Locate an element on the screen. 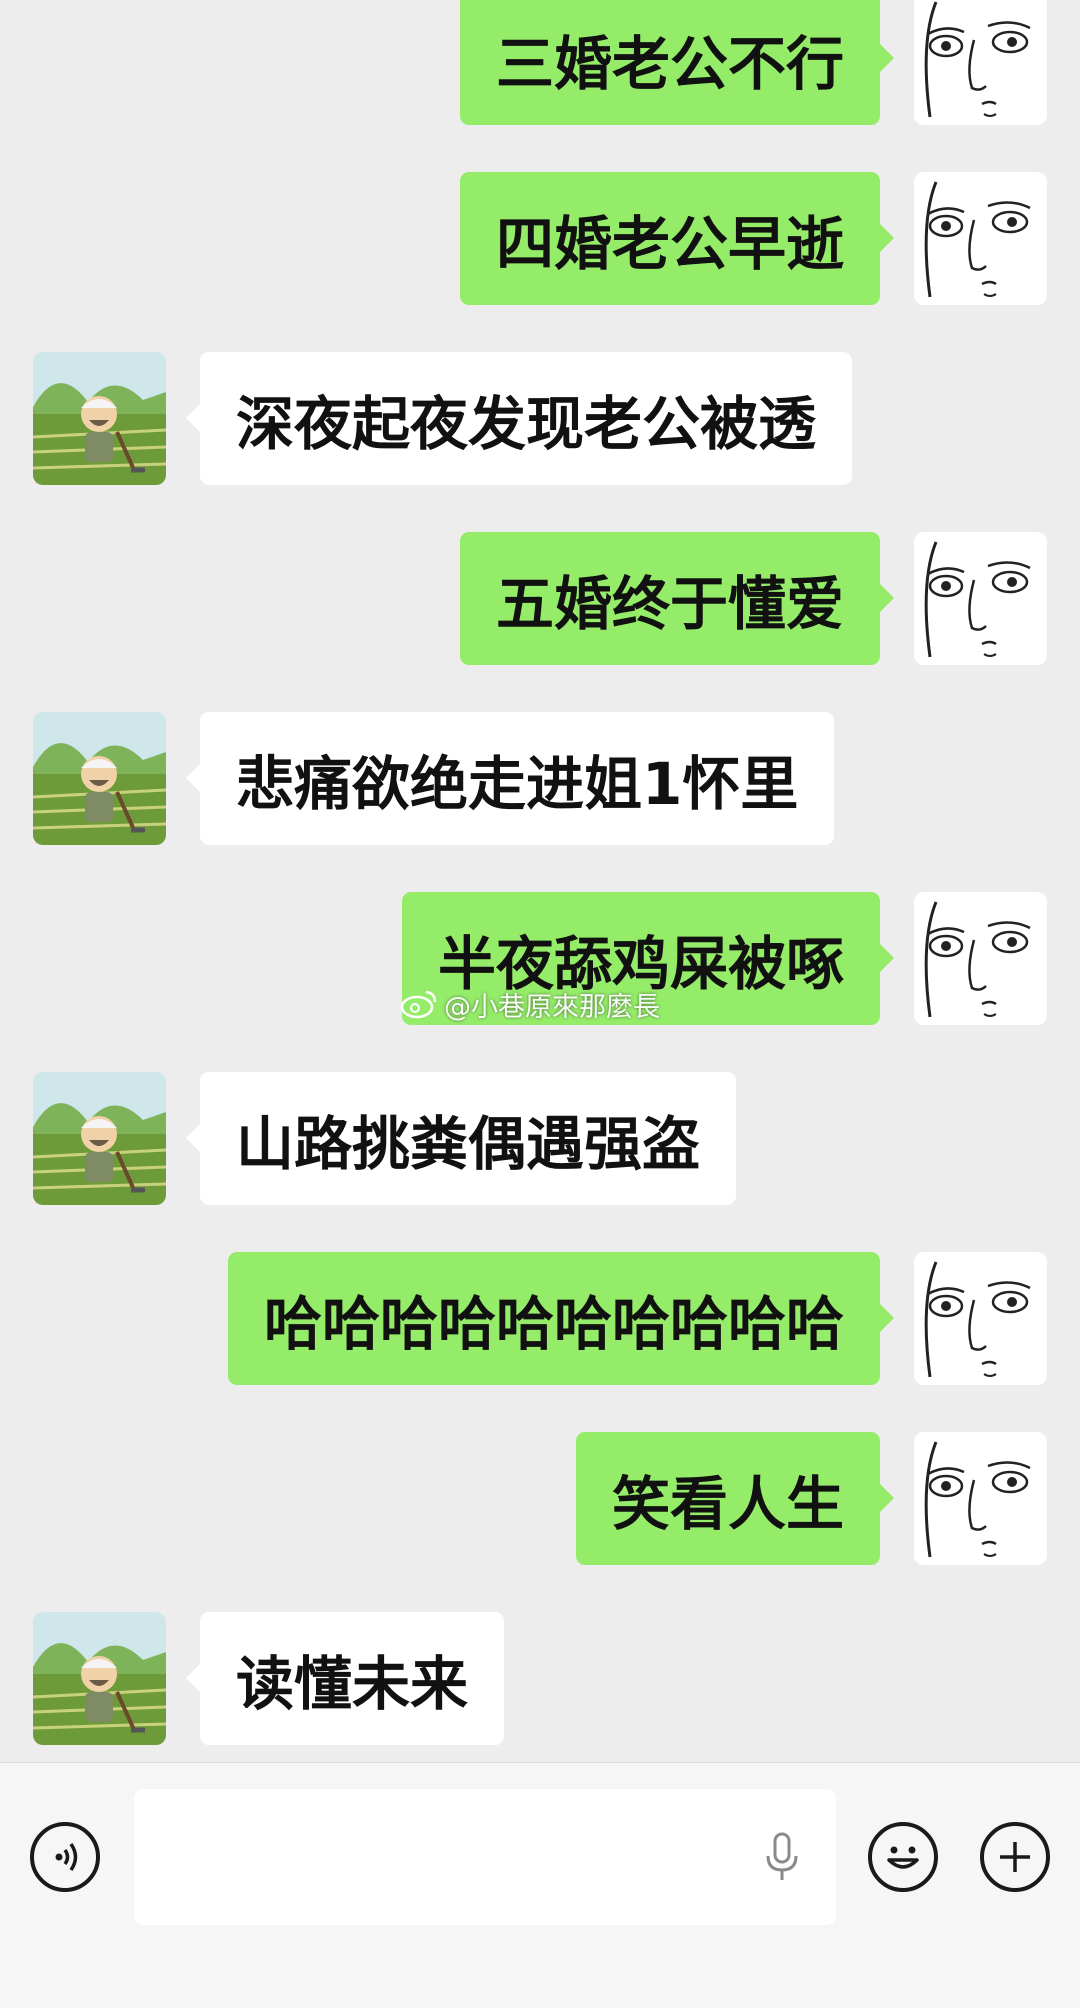 Image resolution: width=1080 pixels, height=2008 pixels. watermark: @小巷原來那麼長 is located at coordinates (530, 1004).